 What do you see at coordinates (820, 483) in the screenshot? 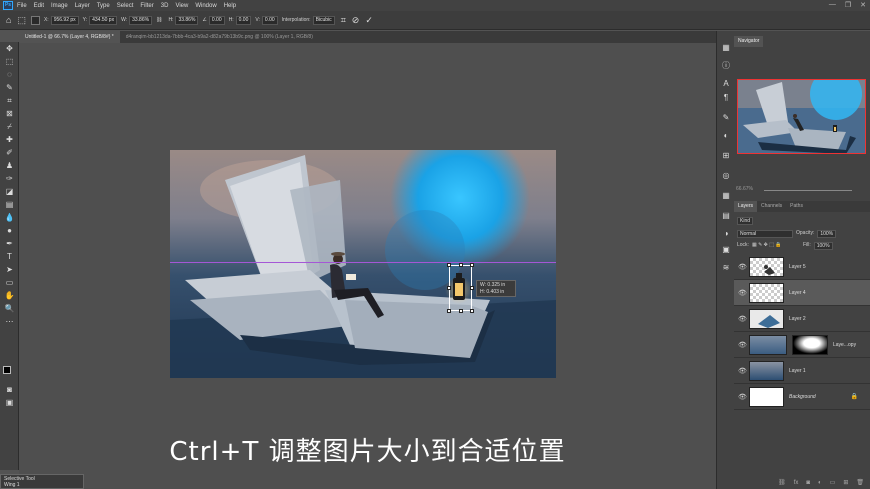
I see `adjustment-layer-icon: ◐` at bounding box center [820, 483].